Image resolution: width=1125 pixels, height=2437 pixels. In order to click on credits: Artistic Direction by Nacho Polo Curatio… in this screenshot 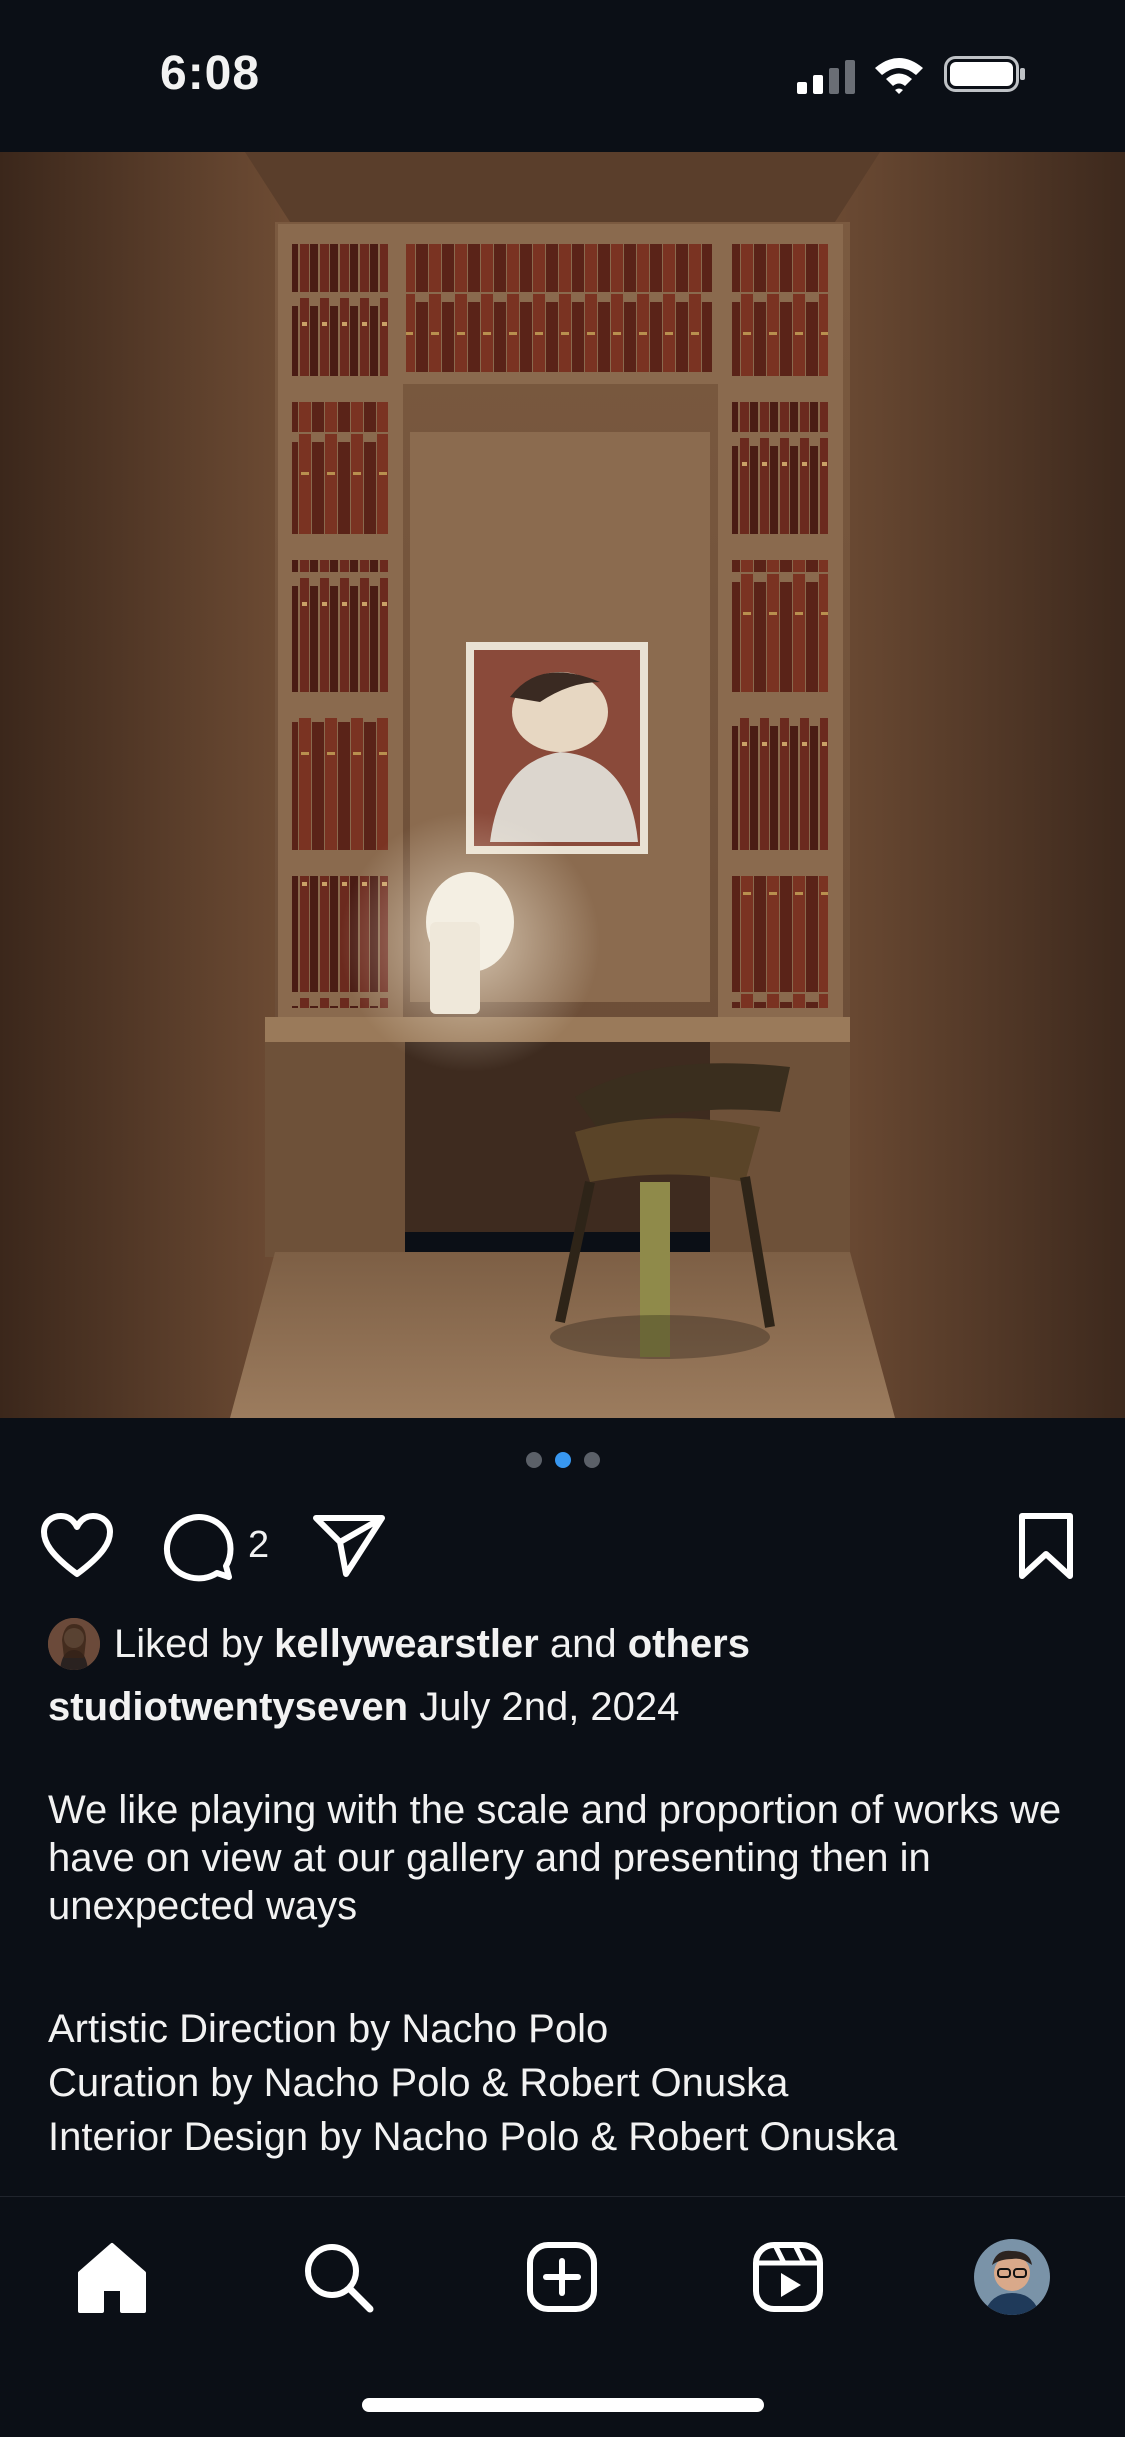, I will do `click(472, 2083)`.